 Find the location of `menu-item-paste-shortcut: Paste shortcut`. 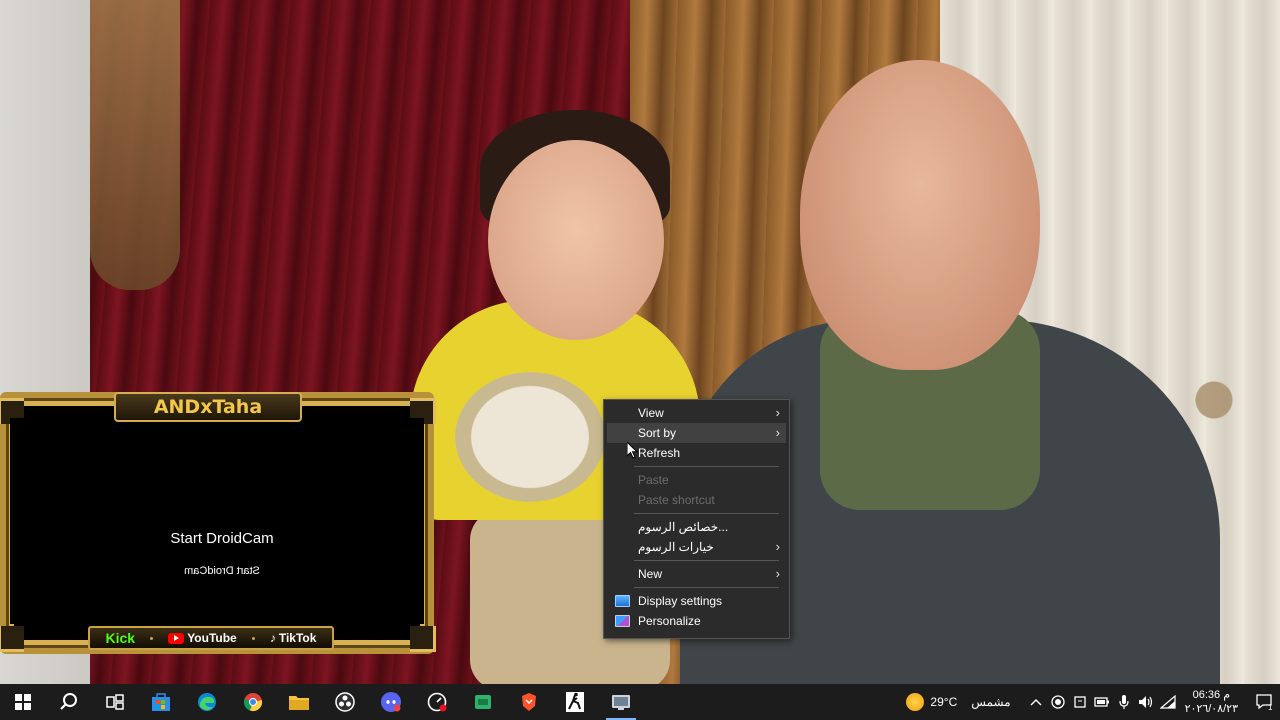

menu-item-paste-shortcut: Paste shortcut is located at coordinates (696, 500).